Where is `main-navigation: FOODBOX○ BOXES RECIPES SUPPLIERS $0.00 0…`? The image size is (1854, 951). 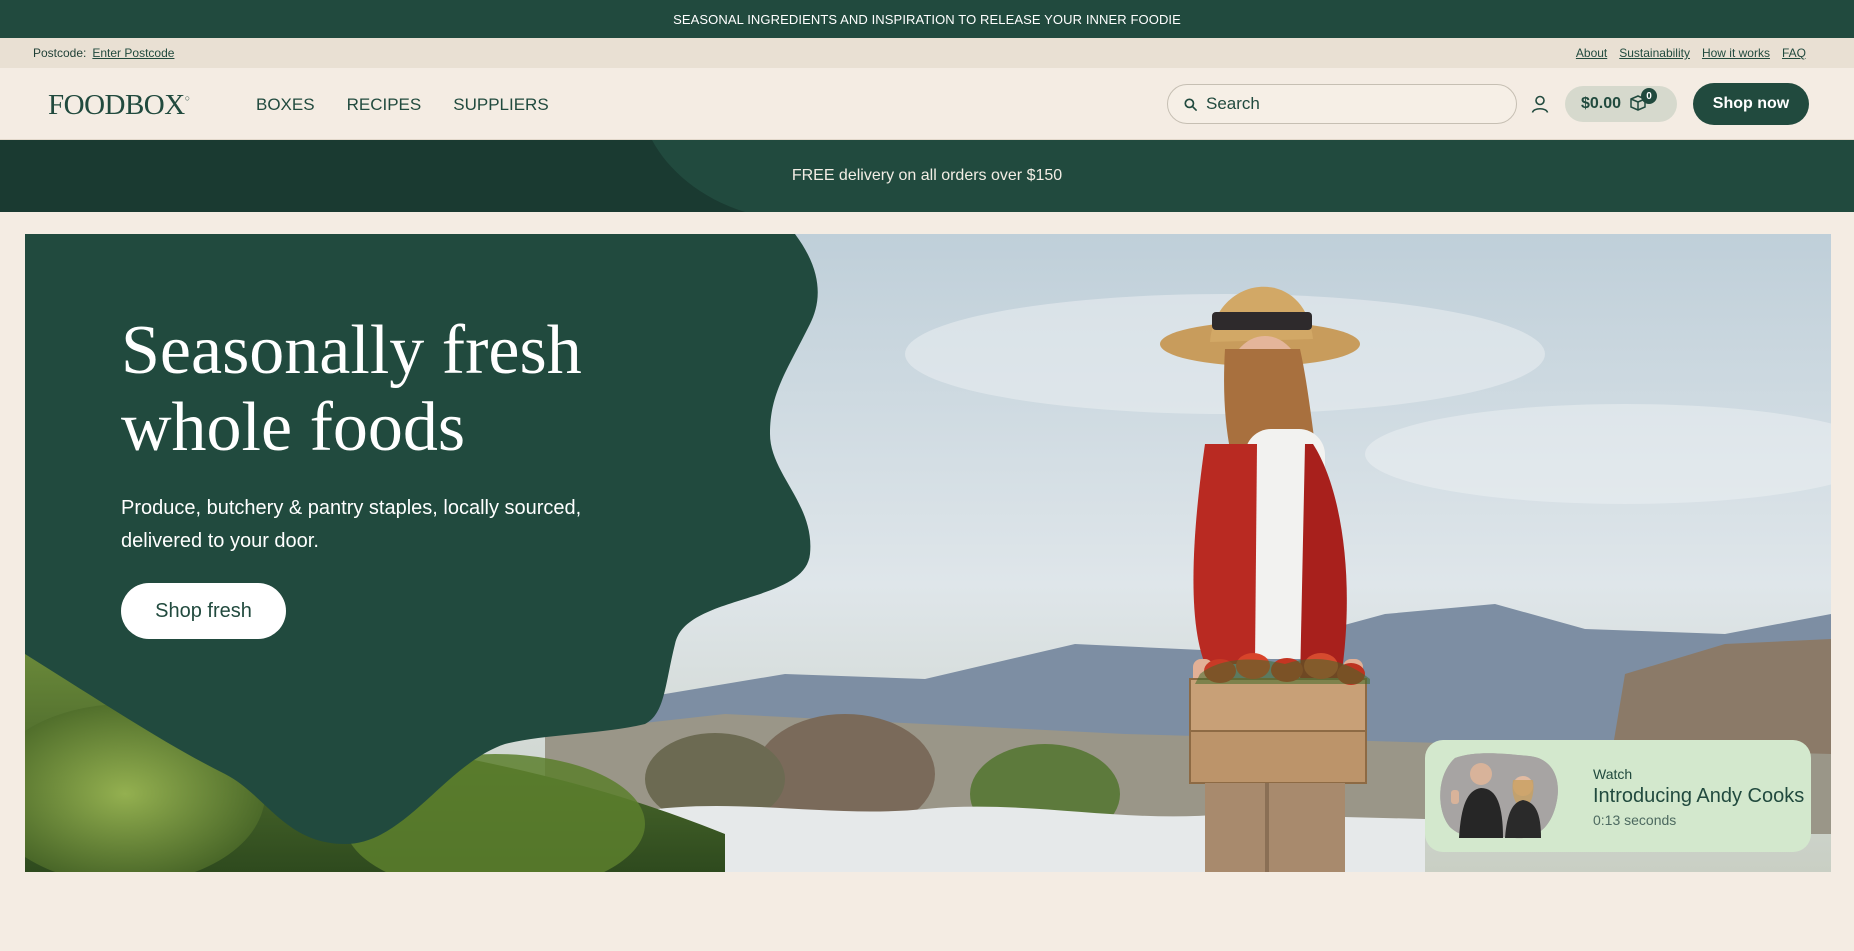
main-navigation: FOODBOX○ BOXES RECIPES SUPPLIERS $0.00 0… is located at coordinates (927, 104).